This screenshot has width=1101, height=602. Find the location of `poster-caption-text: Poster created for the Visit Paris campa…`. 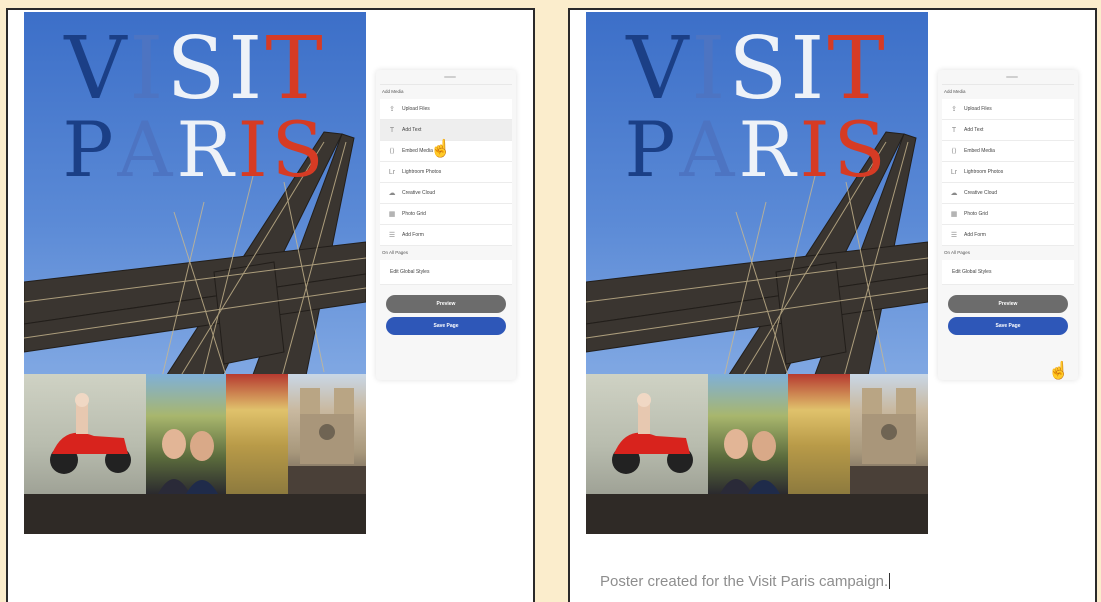

poster-caption-text: Poster created for the Visit Paris campa… is located at coordinates (744, 581).